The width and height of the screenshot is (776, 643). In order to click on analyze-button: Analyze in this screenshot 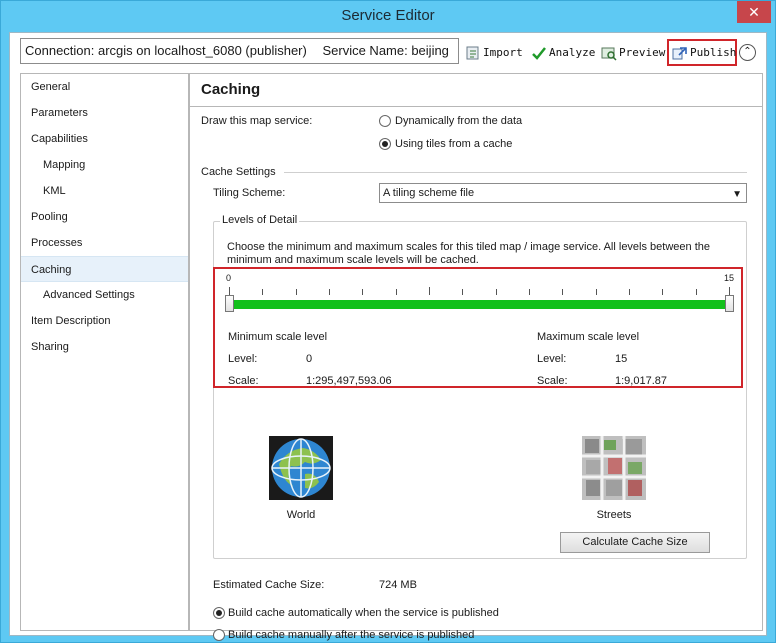, I will do `click(563, 53)`.